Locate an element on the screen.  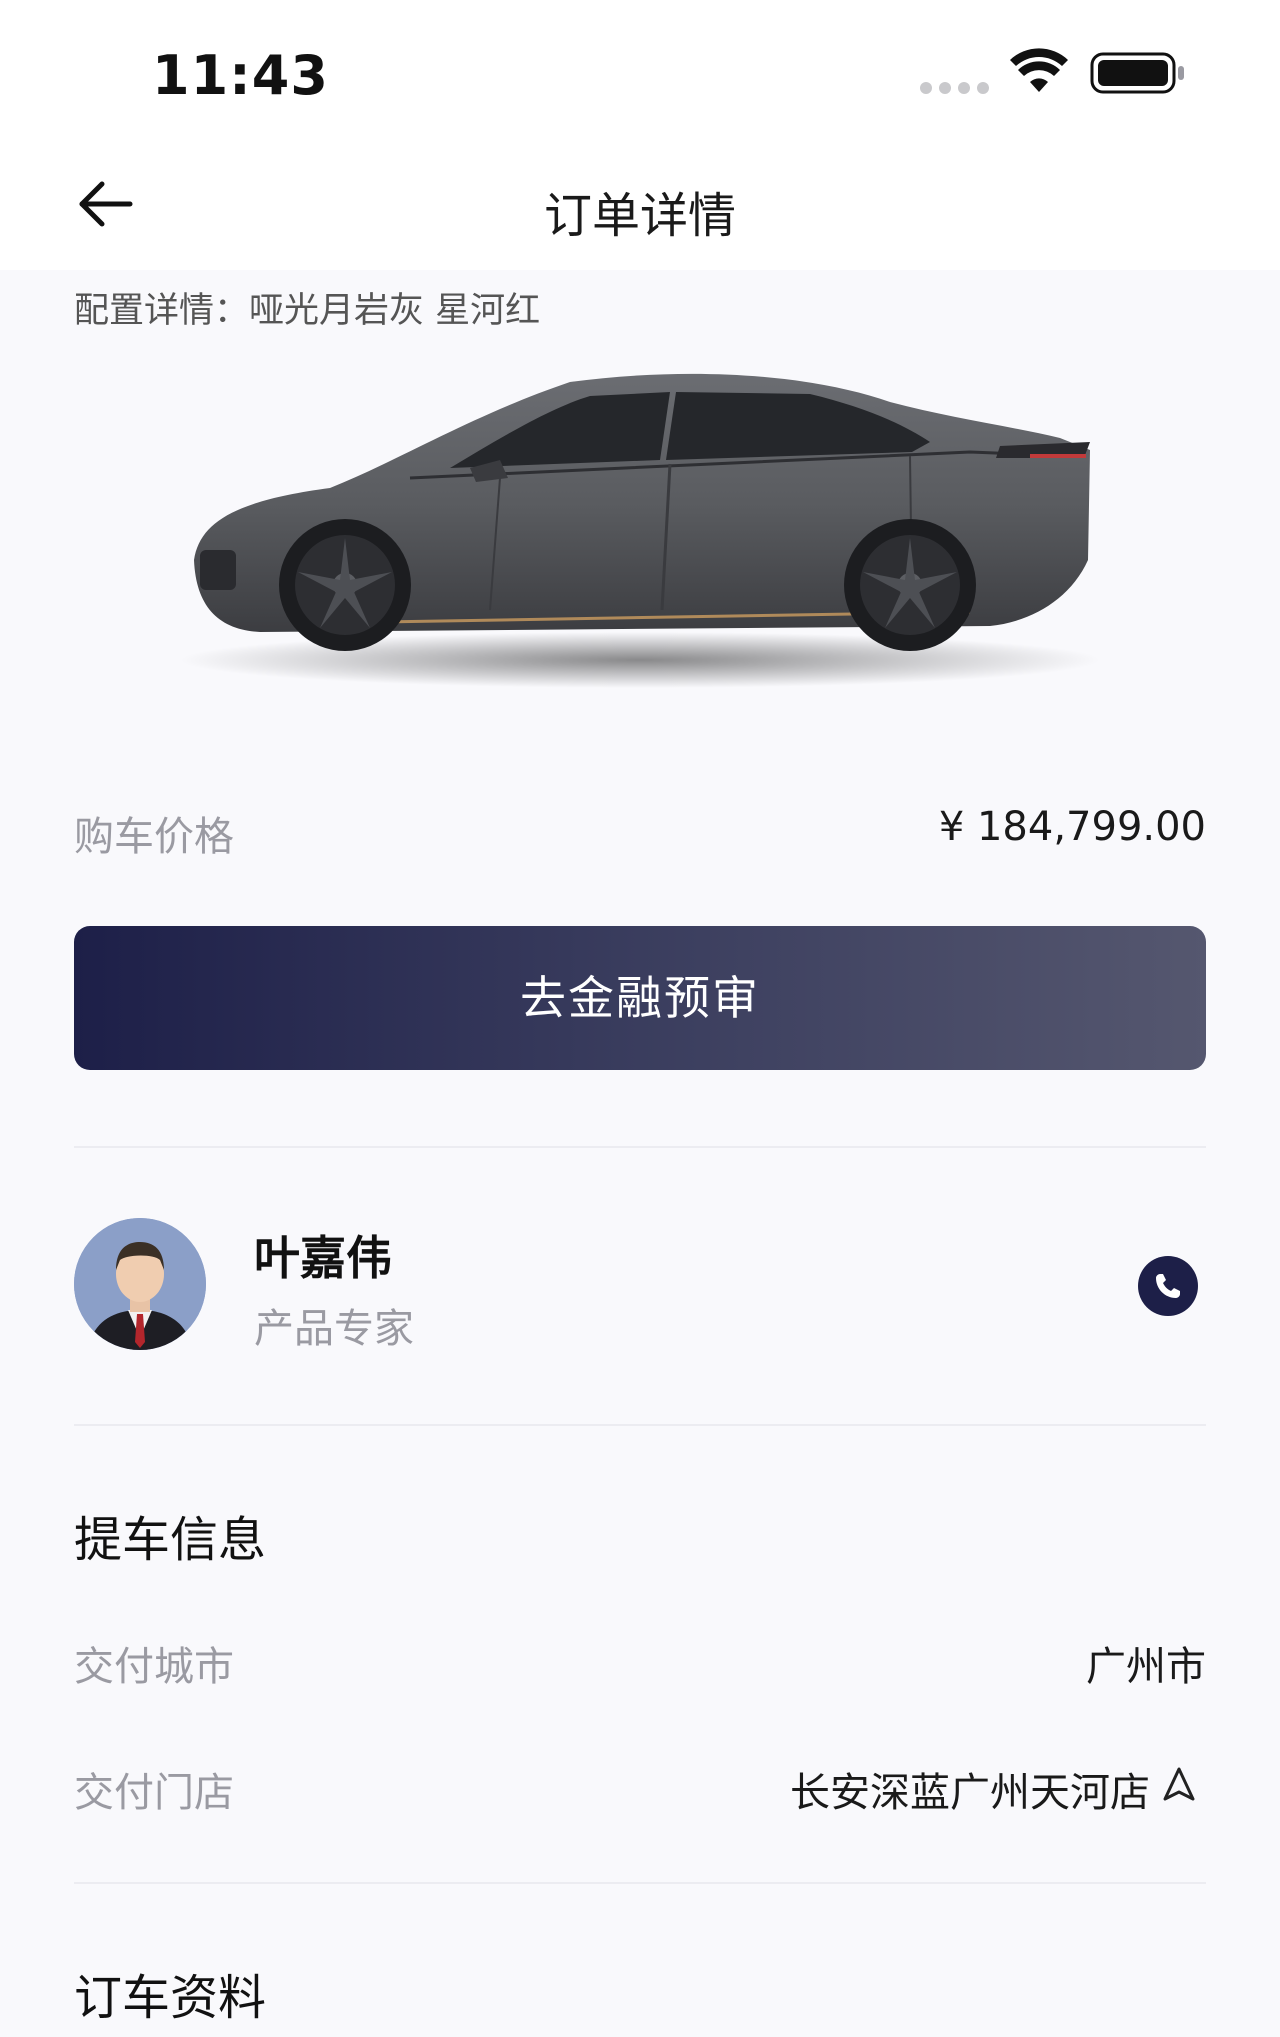
status-time: 11:43 is located at coordinates (240, 75).